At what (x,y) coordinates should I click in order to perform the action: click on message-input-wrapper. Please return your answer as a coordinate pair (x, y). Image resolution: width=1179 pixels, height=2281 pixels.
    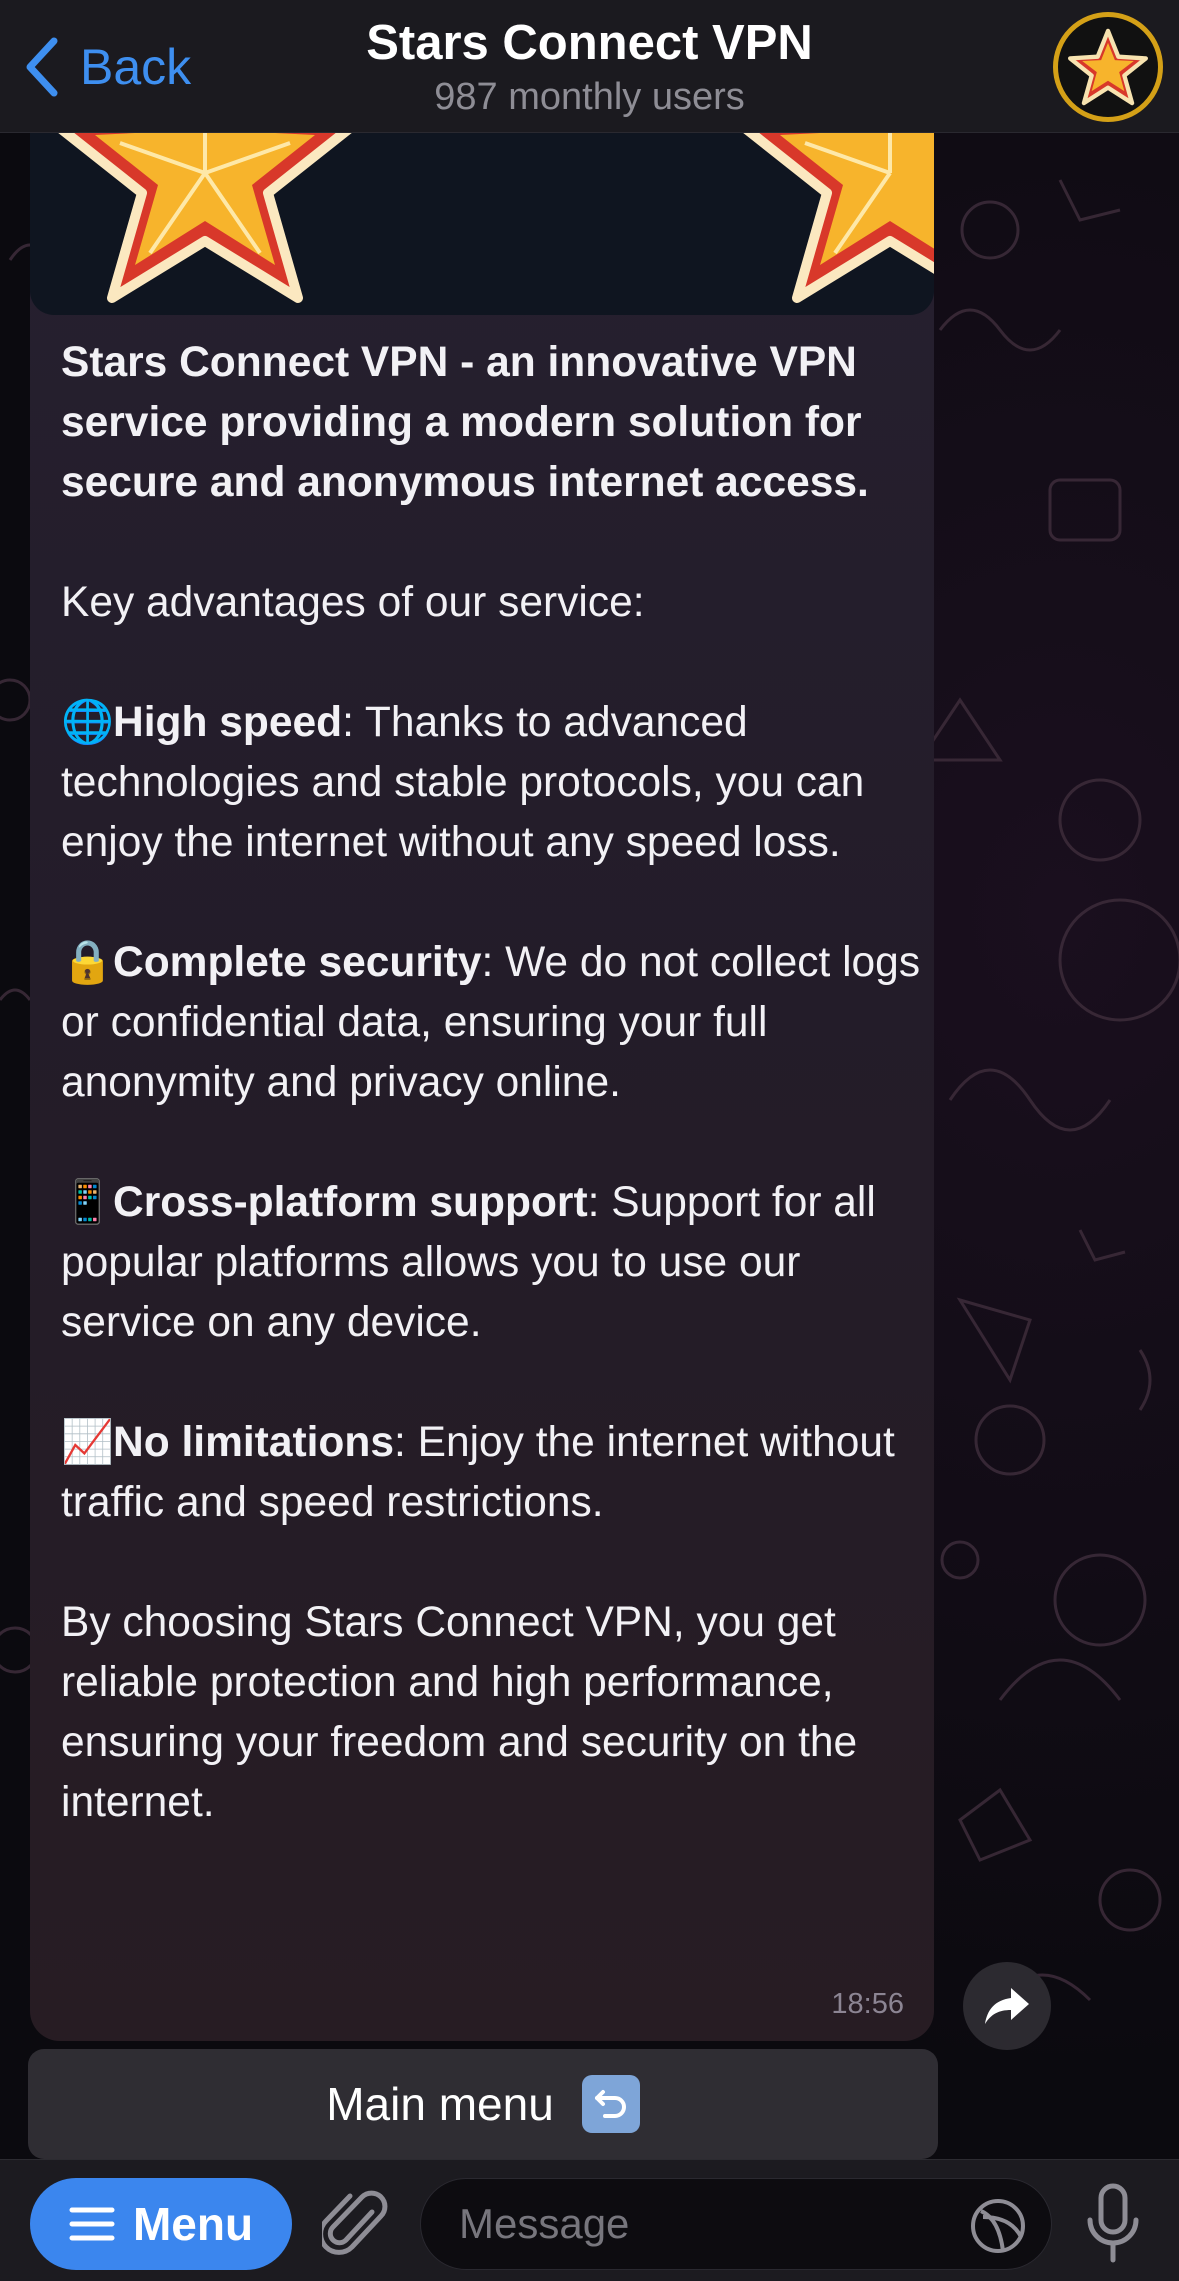
    Looking at the image, I should click on (736, 2224).